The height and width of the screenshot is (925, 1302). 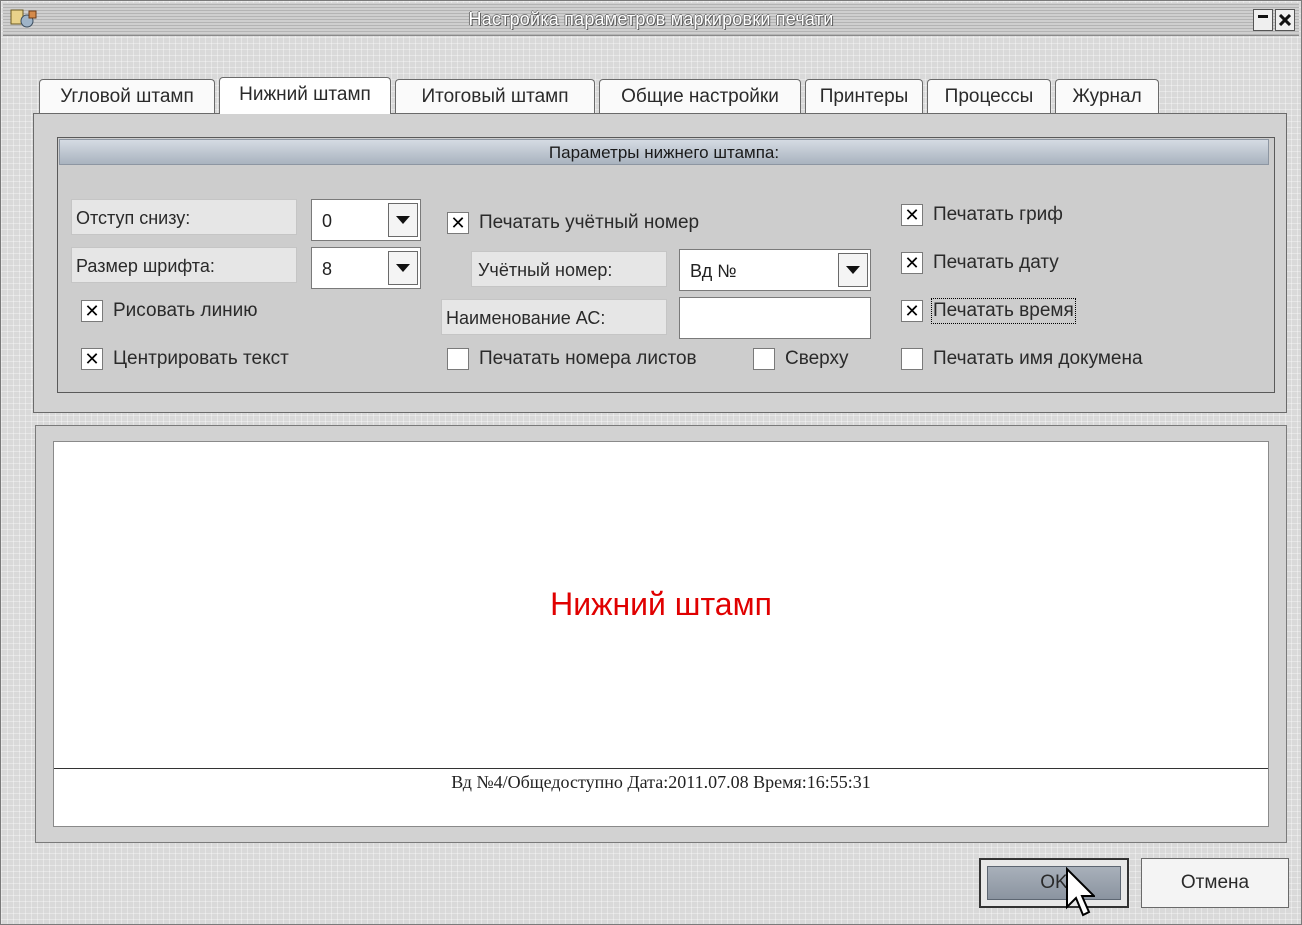 I want to click on close-icon, so click(x=1285, y=20).